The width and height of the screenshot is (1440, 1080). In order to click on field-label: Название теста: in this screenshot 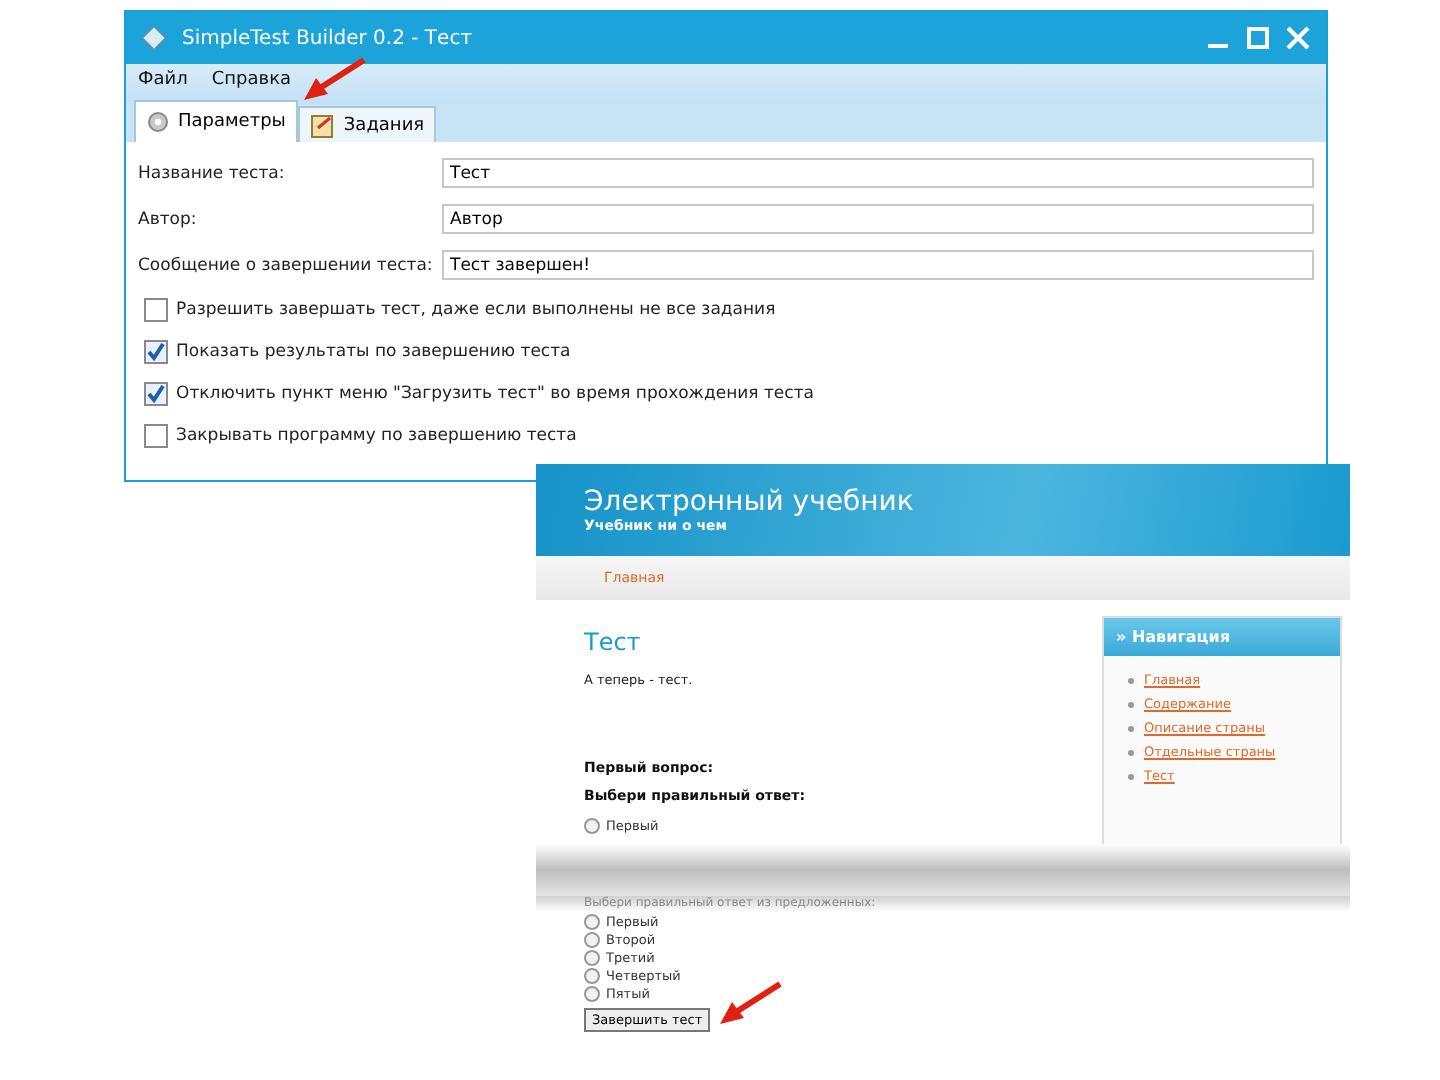, I will do `click(212, 173)`.